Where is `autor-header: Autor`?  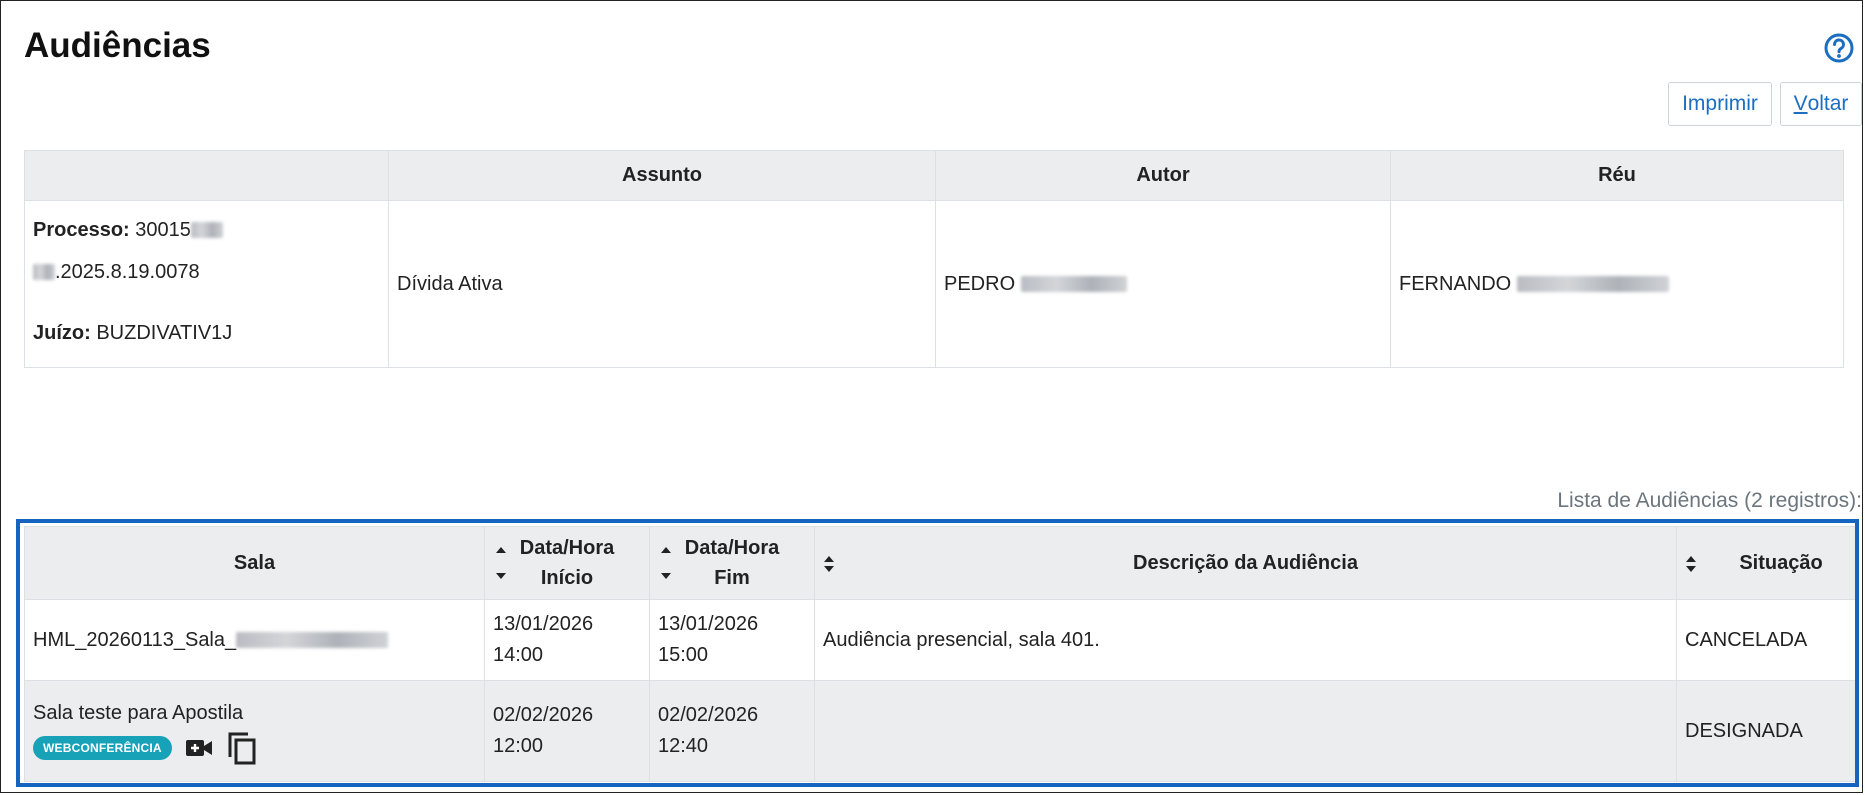 autor-header: Autor is located at coordinates (1163, 175).